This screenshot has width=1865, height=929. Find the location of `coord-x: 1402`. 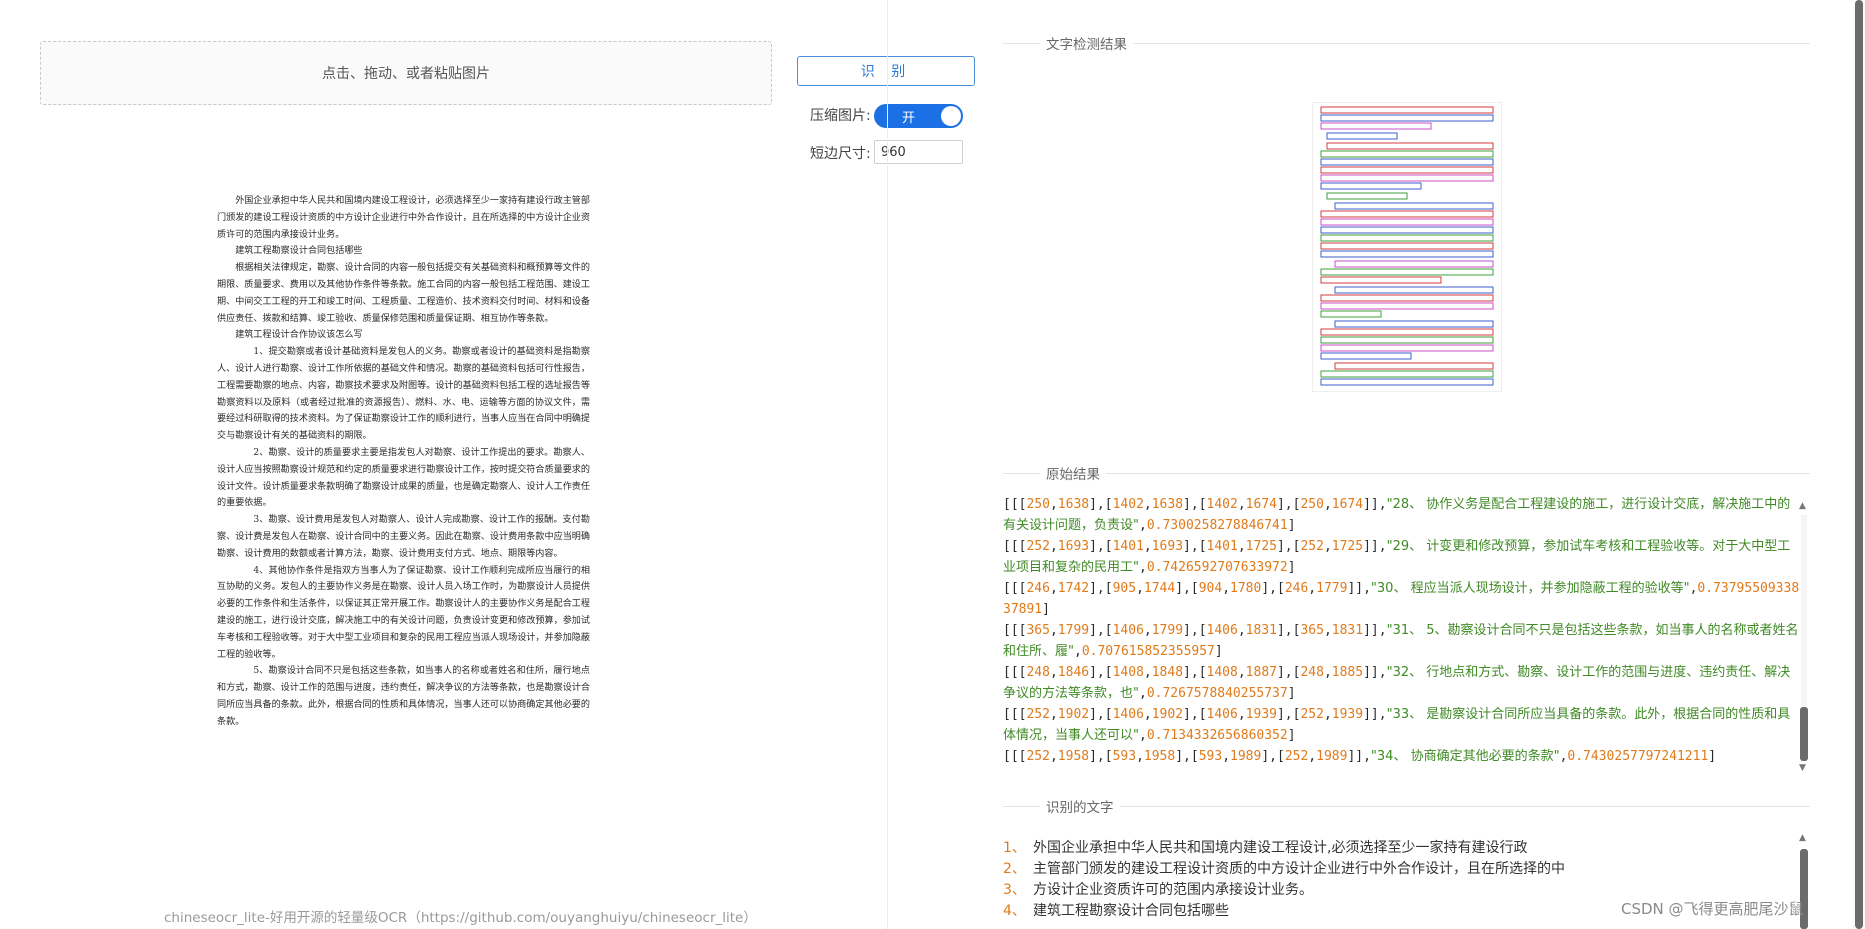

coord-x: 1402 is located at coordinates (1222, 504).